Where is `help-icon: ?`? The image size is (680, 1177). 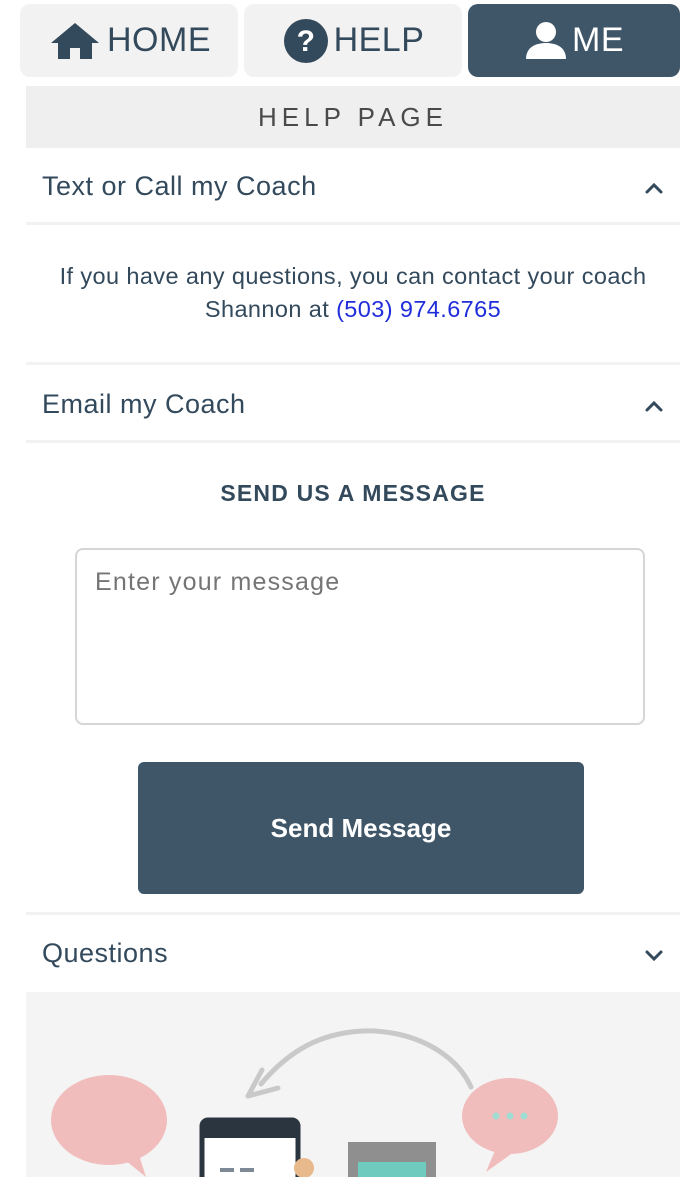
help-icon: ? is located at coordinates (306, 41).